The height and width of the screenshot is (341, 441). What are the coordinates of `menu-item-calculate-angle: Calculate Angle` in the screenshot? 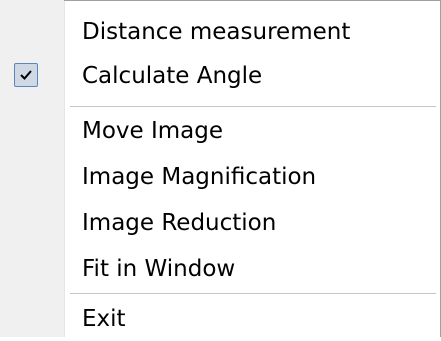 It's located at (220, 76).